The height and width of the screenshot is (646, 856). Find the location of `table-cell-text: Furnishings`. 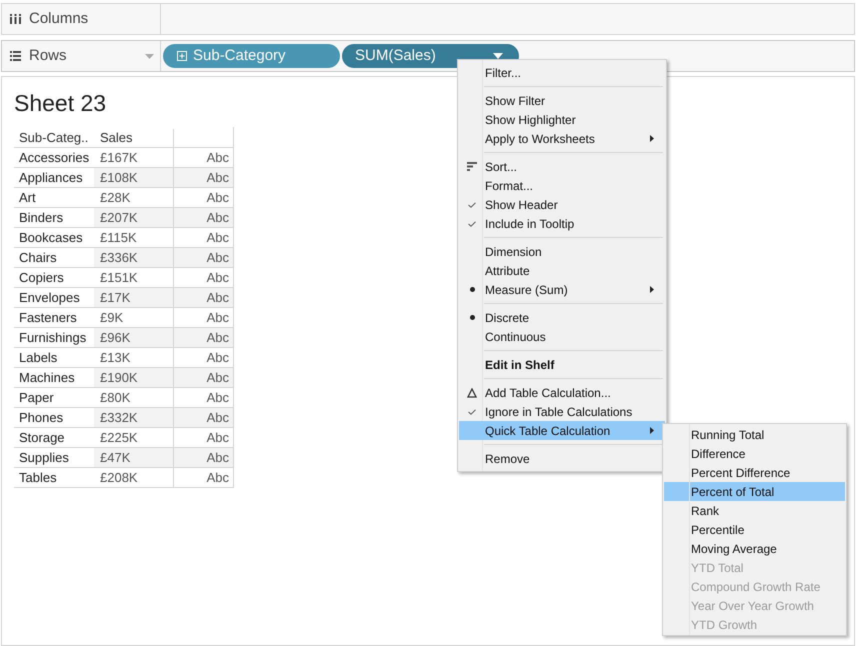

table-cell-text: Furnishings is located at coordinates (53, 338).